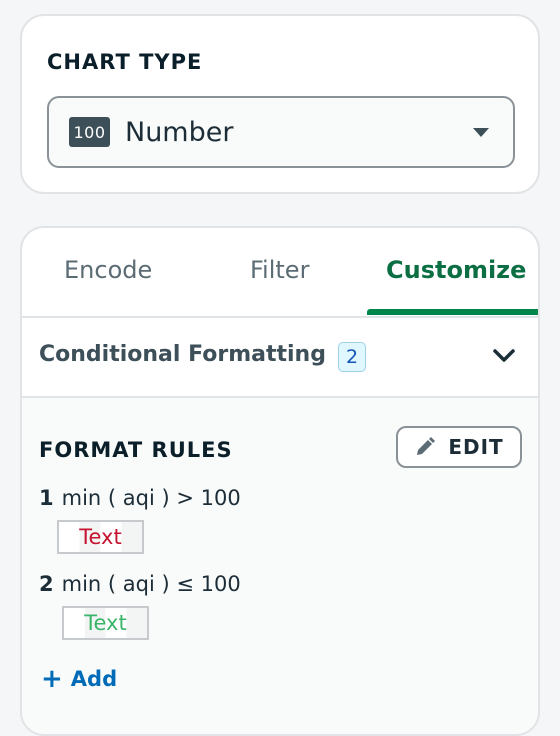 This screenshot has width=560, height=736. Describe the element at coordinates (89, 132) in the screenshot. I see `number-chart-icon: 100` at that location.